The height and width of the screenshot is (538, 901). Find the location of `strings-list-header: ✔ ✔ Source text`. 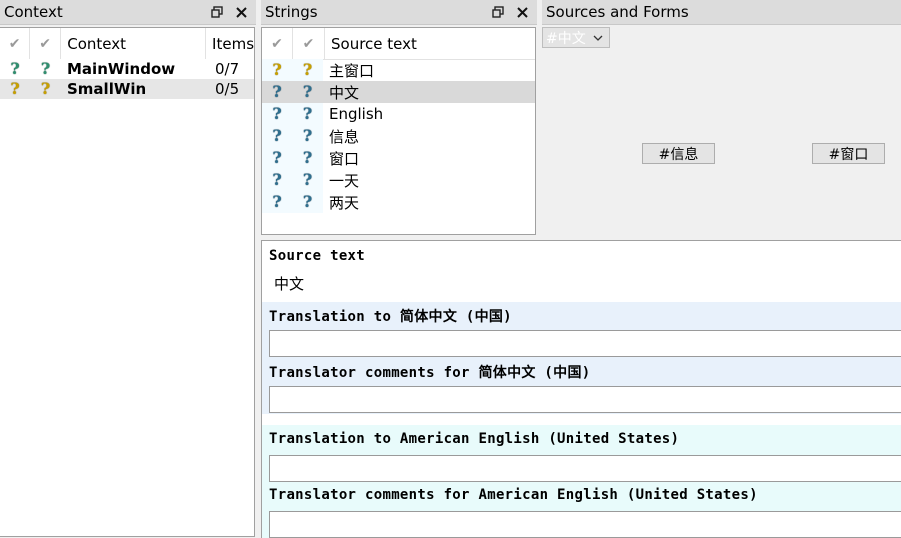

strings-list-header: ✔ ✔ Source text is located at coordinates (398, 44).